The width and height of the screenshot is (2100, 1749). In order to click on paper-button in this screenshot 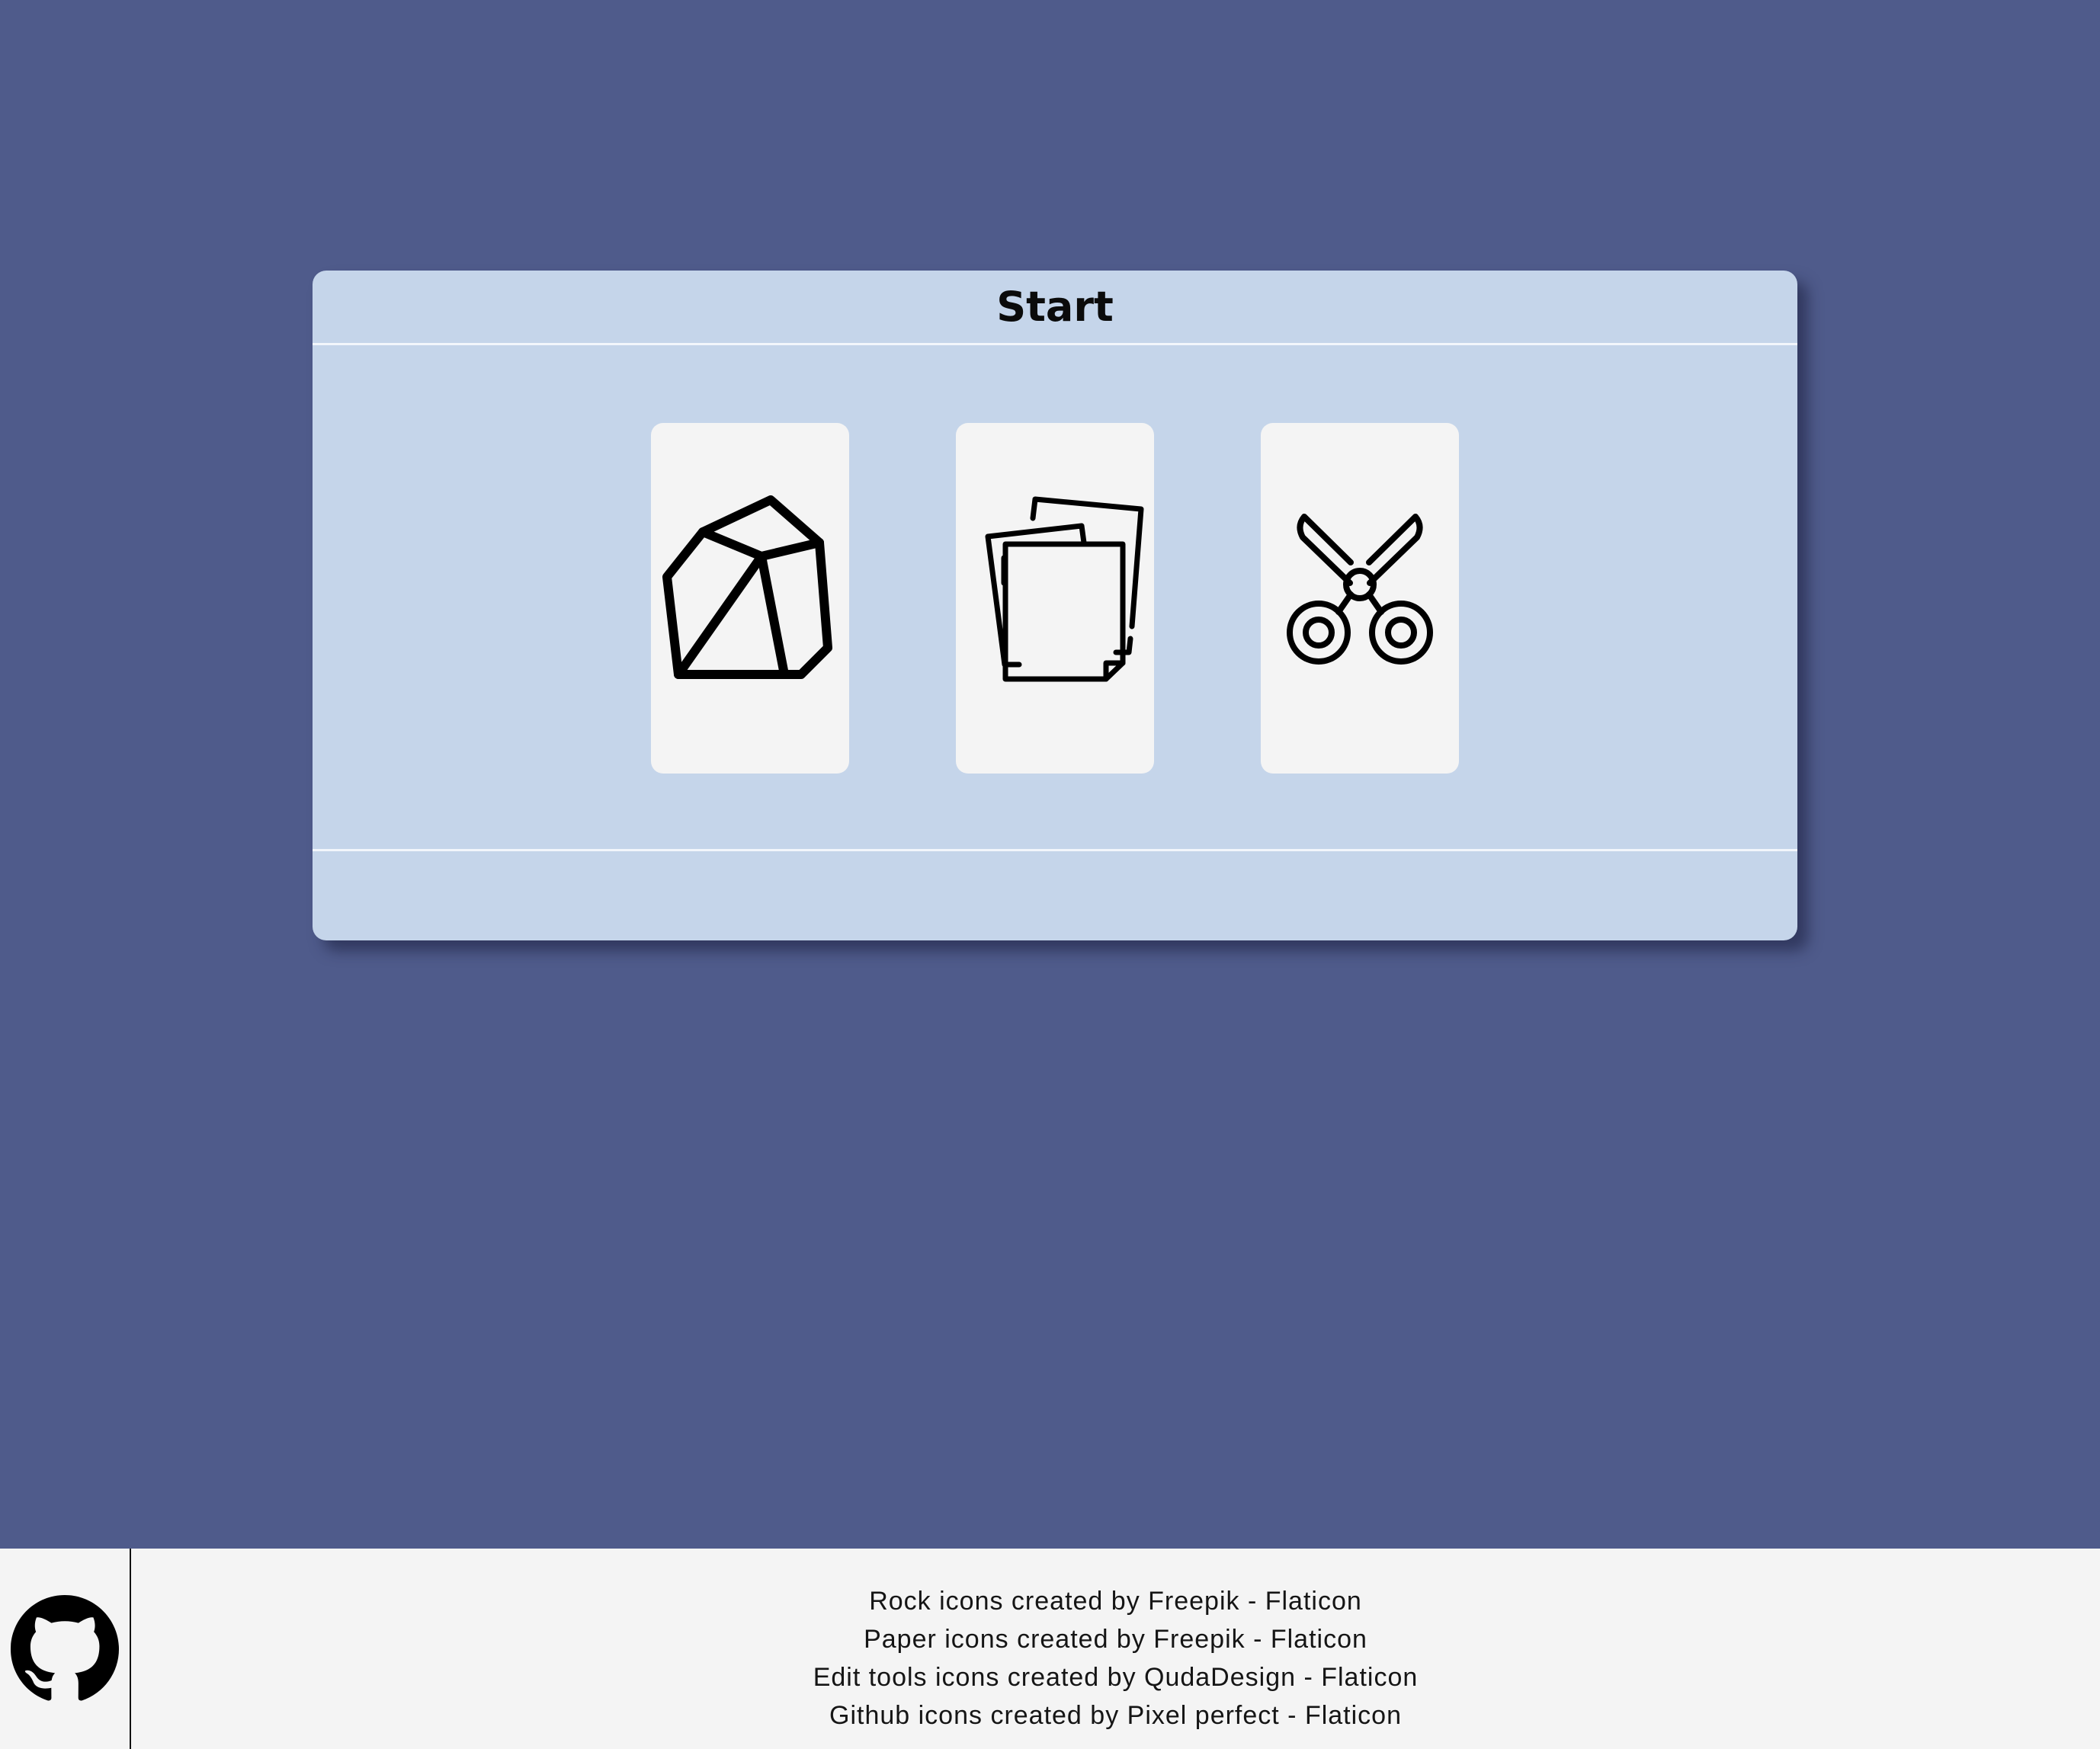, I will do `click(1055, 598)`.